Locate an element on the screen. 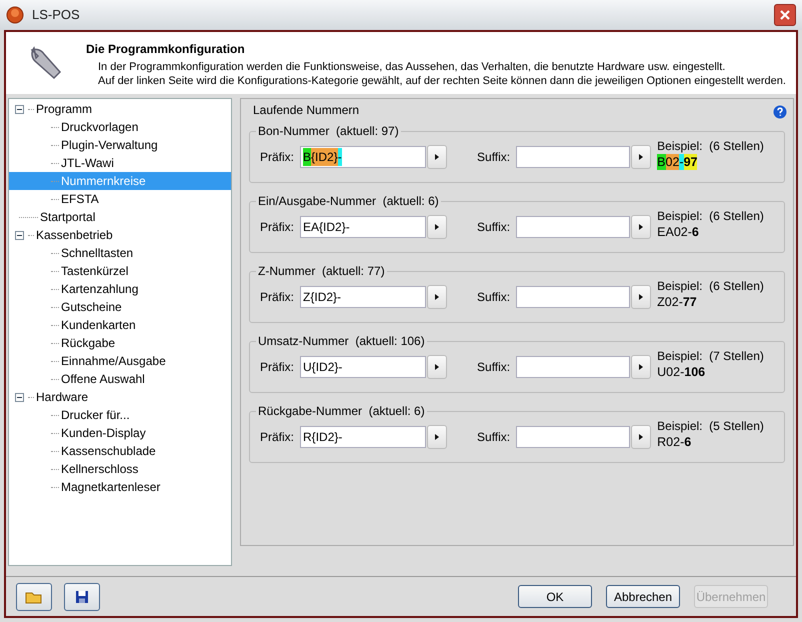 The width and height of the screenshot is (802, 622). group-title: Umsatz-Nummer (aktuell: 106) is located at coordinates (341, 341).